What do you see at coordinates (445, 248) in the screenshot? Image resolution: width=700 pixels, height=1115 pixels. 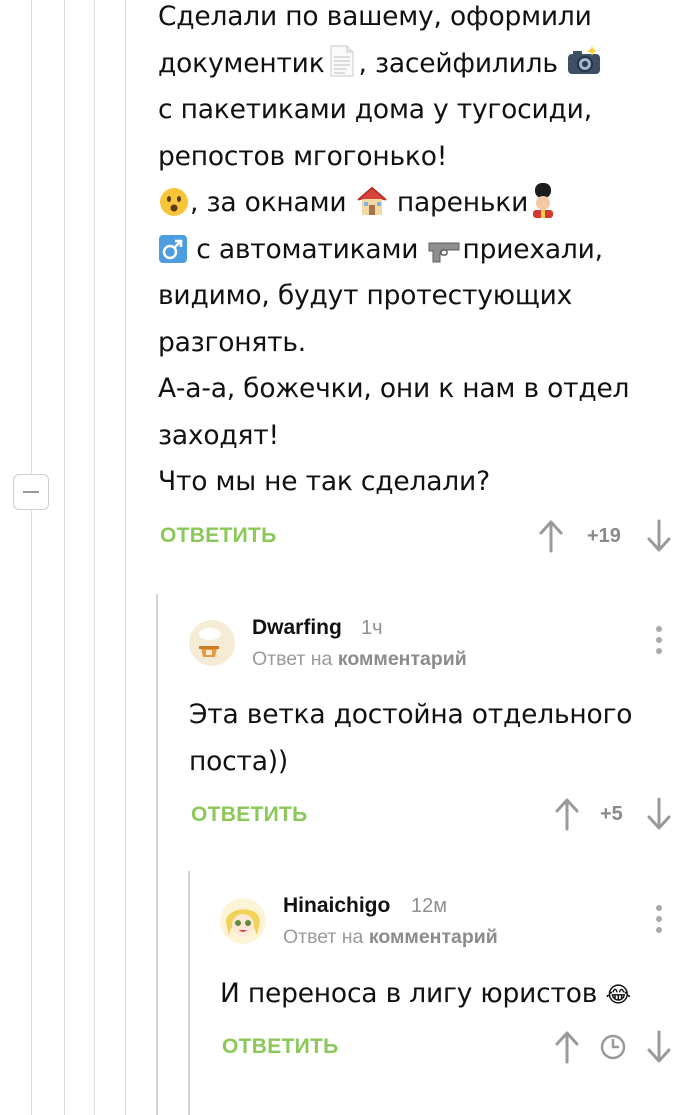 I see `pistol-emoji-icon` at bounding box center [445, 248].